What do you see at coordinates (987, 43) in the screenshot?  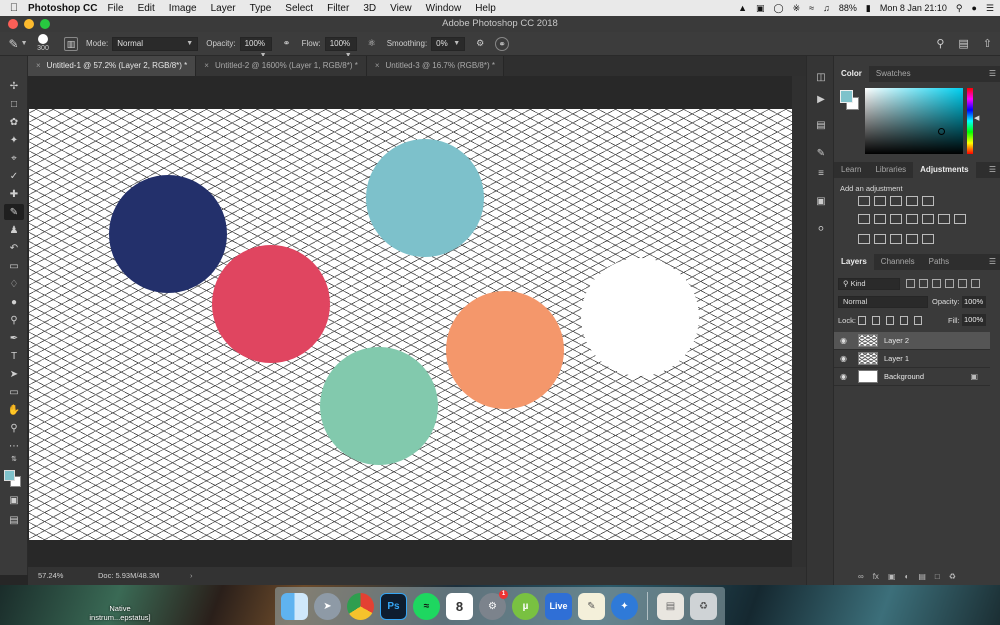 I see `share-icon: ⇧` at bounding box center [987, 43].